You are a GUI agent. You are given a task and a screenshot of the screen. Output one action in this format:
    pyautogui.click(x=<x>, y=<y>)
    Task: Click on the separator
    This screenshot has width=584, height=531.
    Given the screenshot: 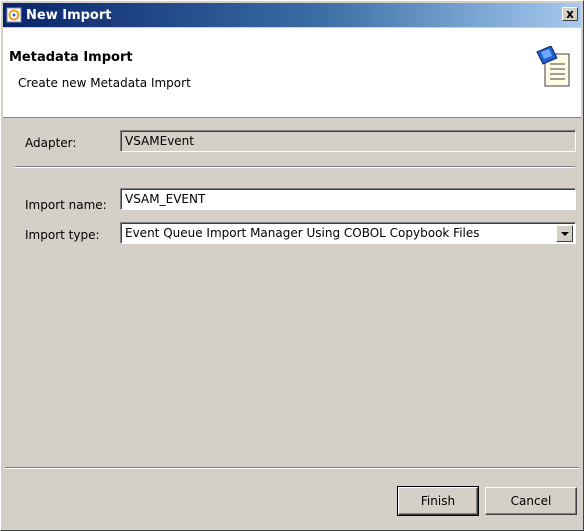 What is the action you would take?
    pyautogui.click(x=295, y=167)
    